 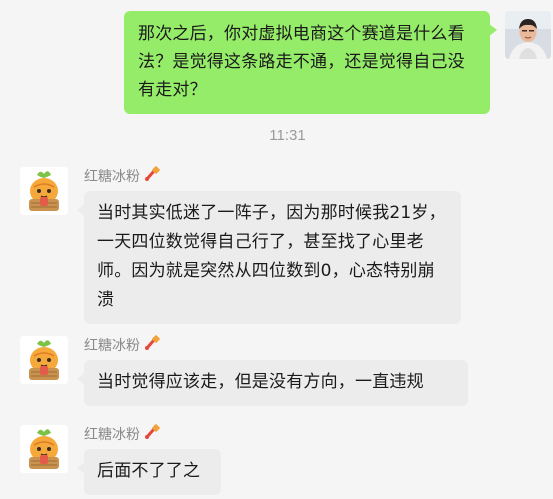 I want to click on incoming-message-text: 后面不了了之, so click(x=149, y=471).